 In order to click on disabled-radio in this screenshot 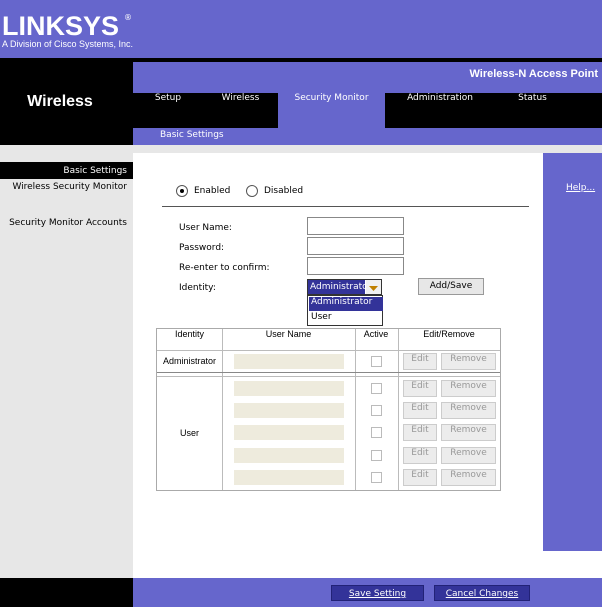, I will do `click(252, 191)`.